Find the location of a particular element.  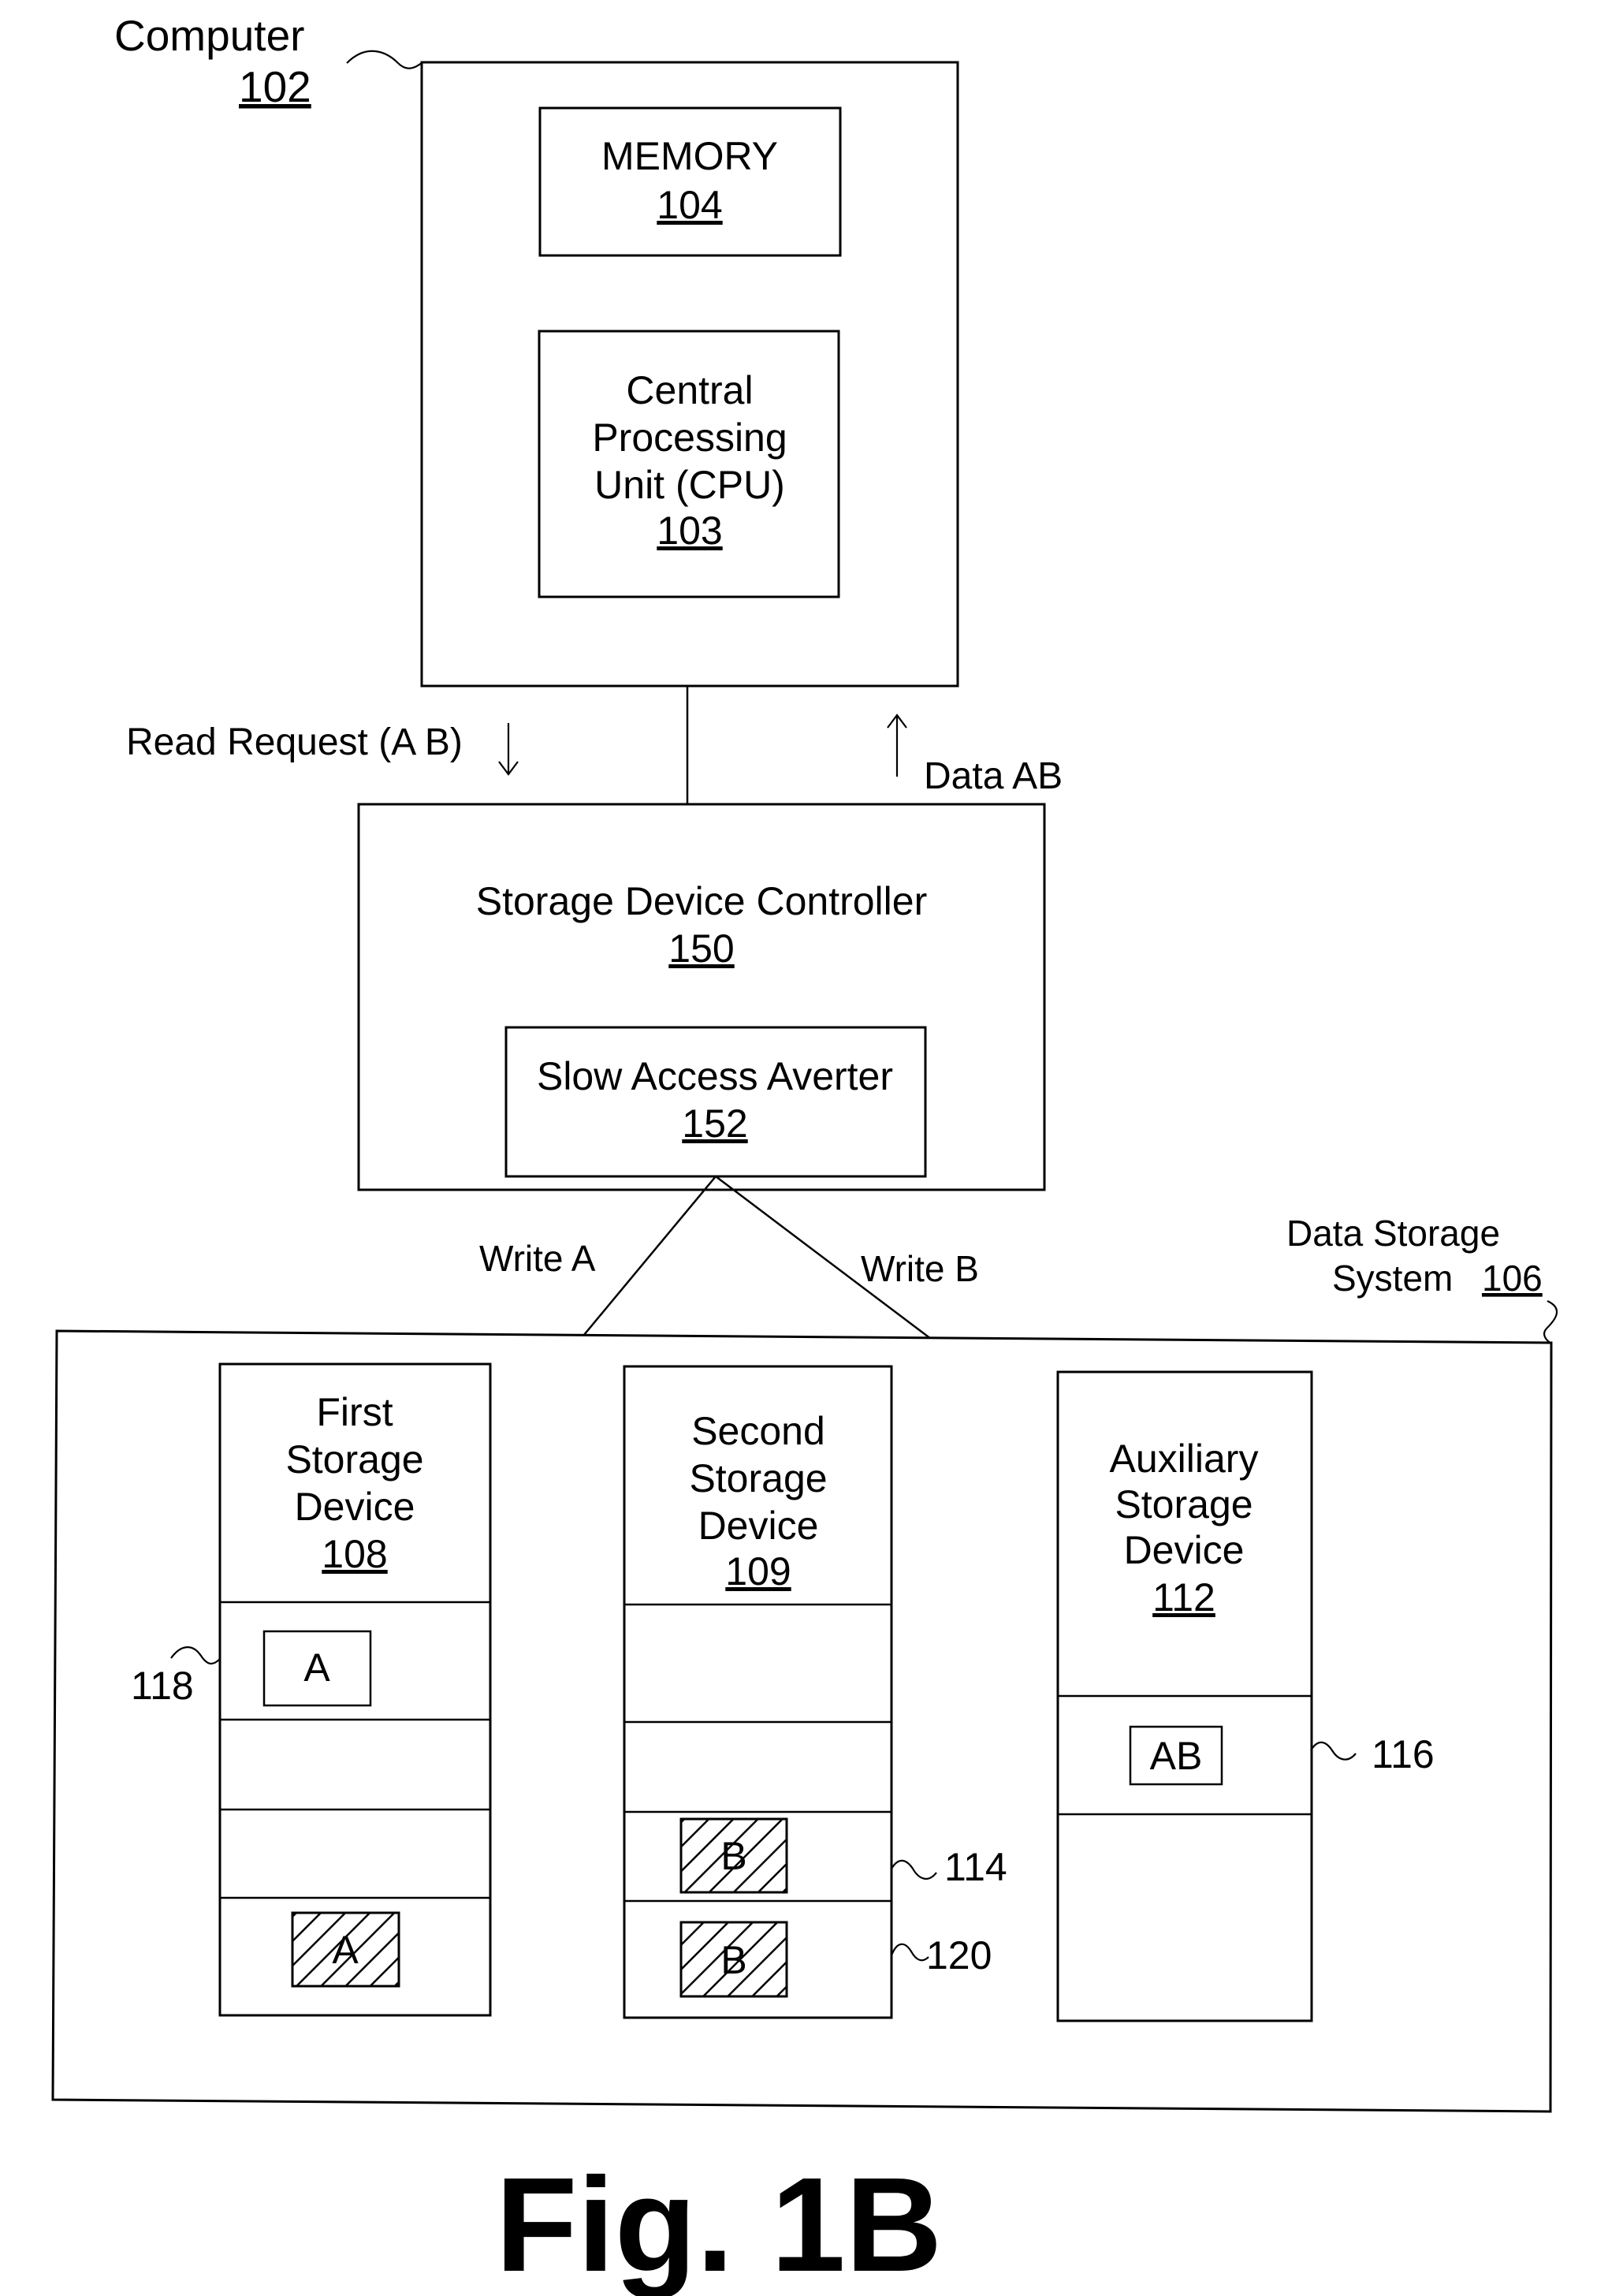

callout-120: 120 is located at coordinates (959, 1955).